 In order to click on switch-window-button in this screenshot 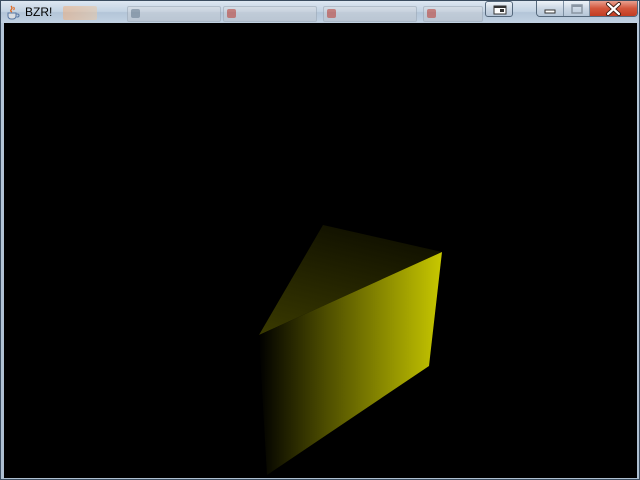, I will do `click(499, 9)`.